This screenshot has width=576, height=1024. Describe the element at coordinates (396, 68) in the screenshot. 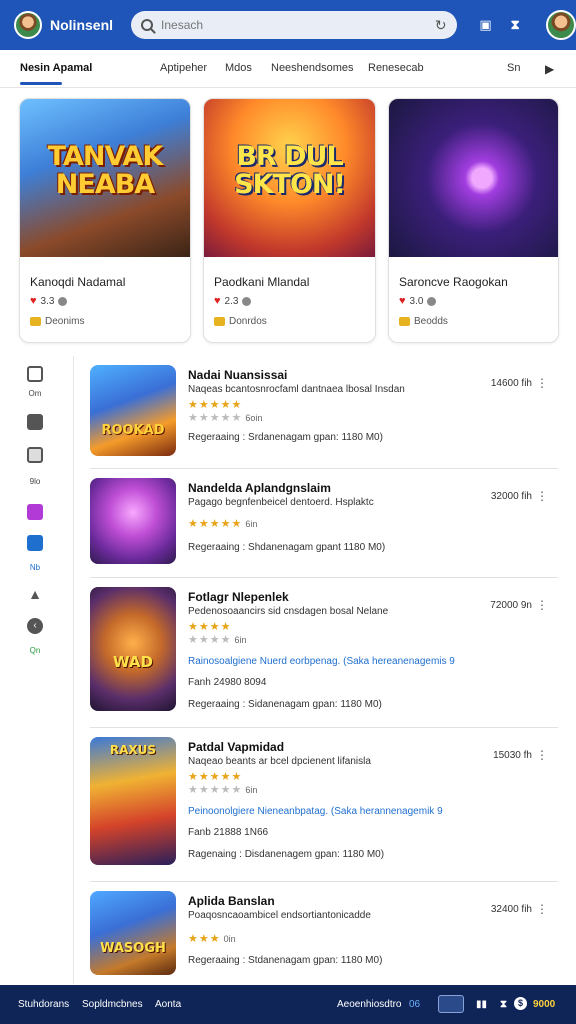

I see `tab-5: Renesecab` at that location.